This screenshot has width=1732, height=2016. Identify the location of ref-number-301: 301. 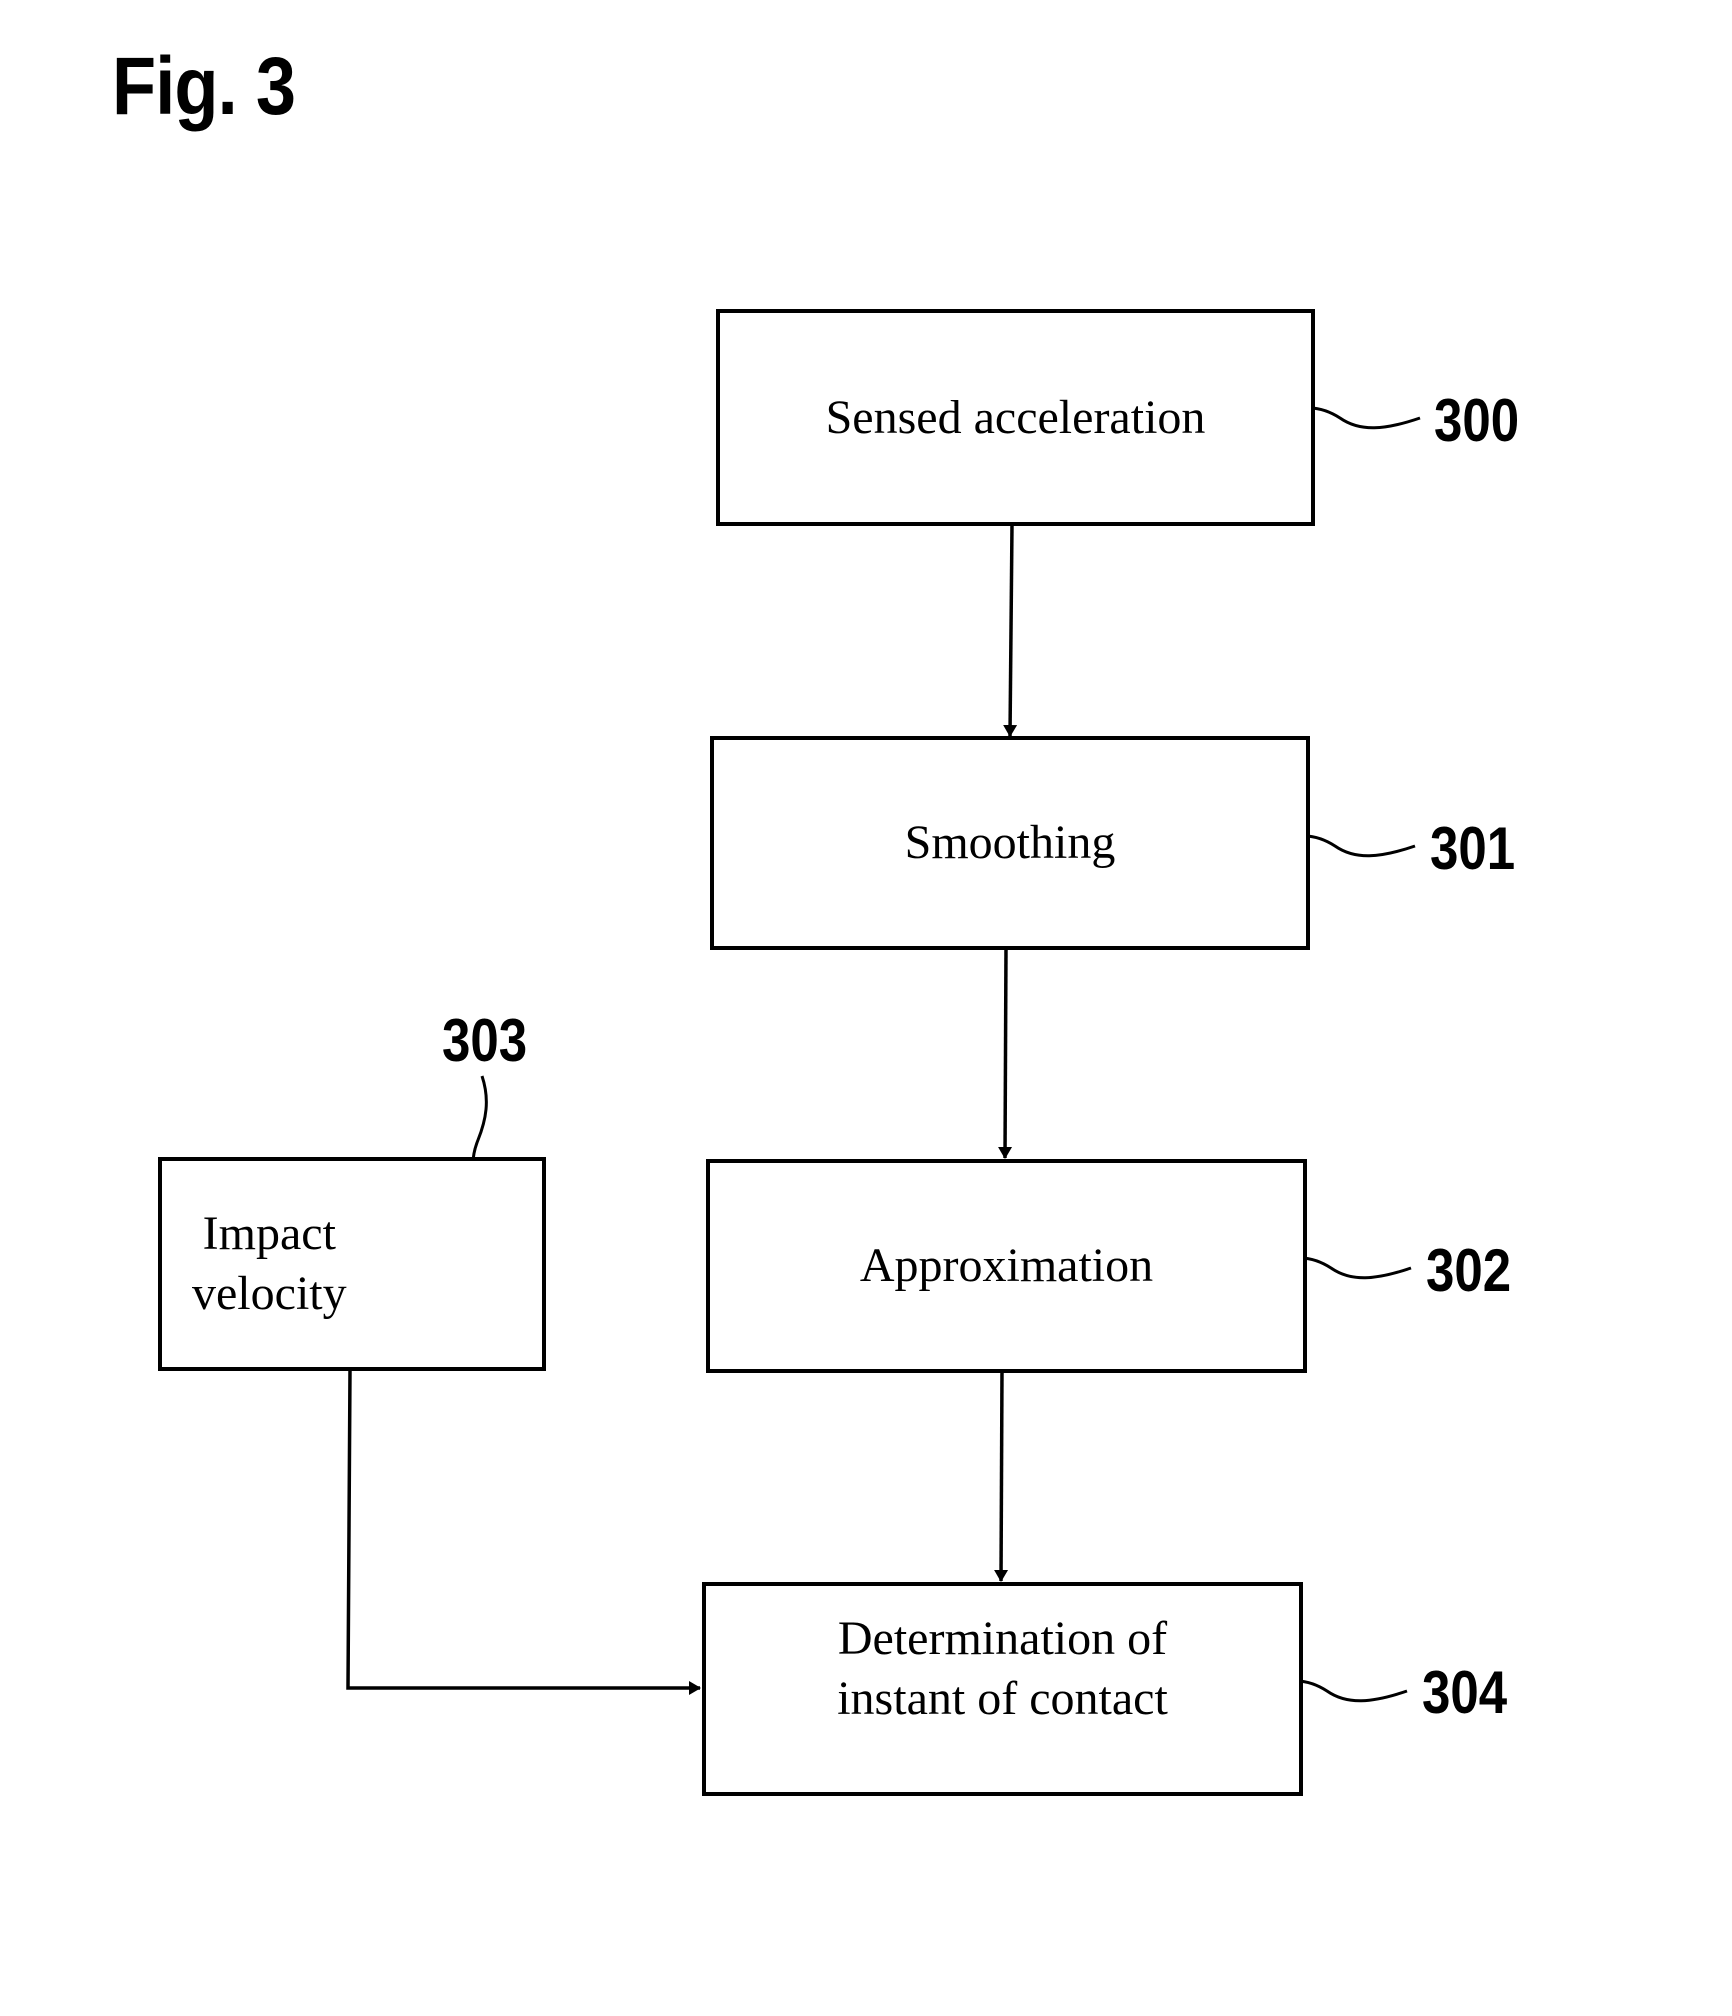
(1473, 848).